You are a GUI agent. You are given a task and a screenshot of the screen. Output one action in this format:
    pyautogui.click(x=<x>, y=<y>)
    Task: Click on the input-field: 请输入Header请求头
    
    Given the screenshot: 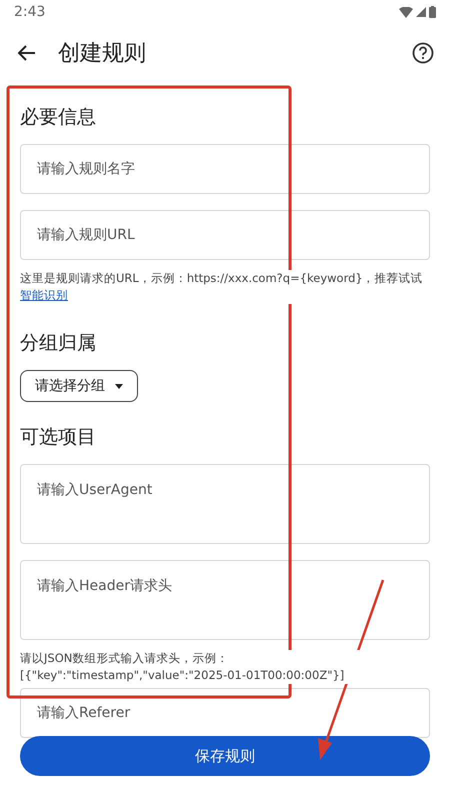 What is the action you would take?
    pyautogui.click(x=225, y=600)
    